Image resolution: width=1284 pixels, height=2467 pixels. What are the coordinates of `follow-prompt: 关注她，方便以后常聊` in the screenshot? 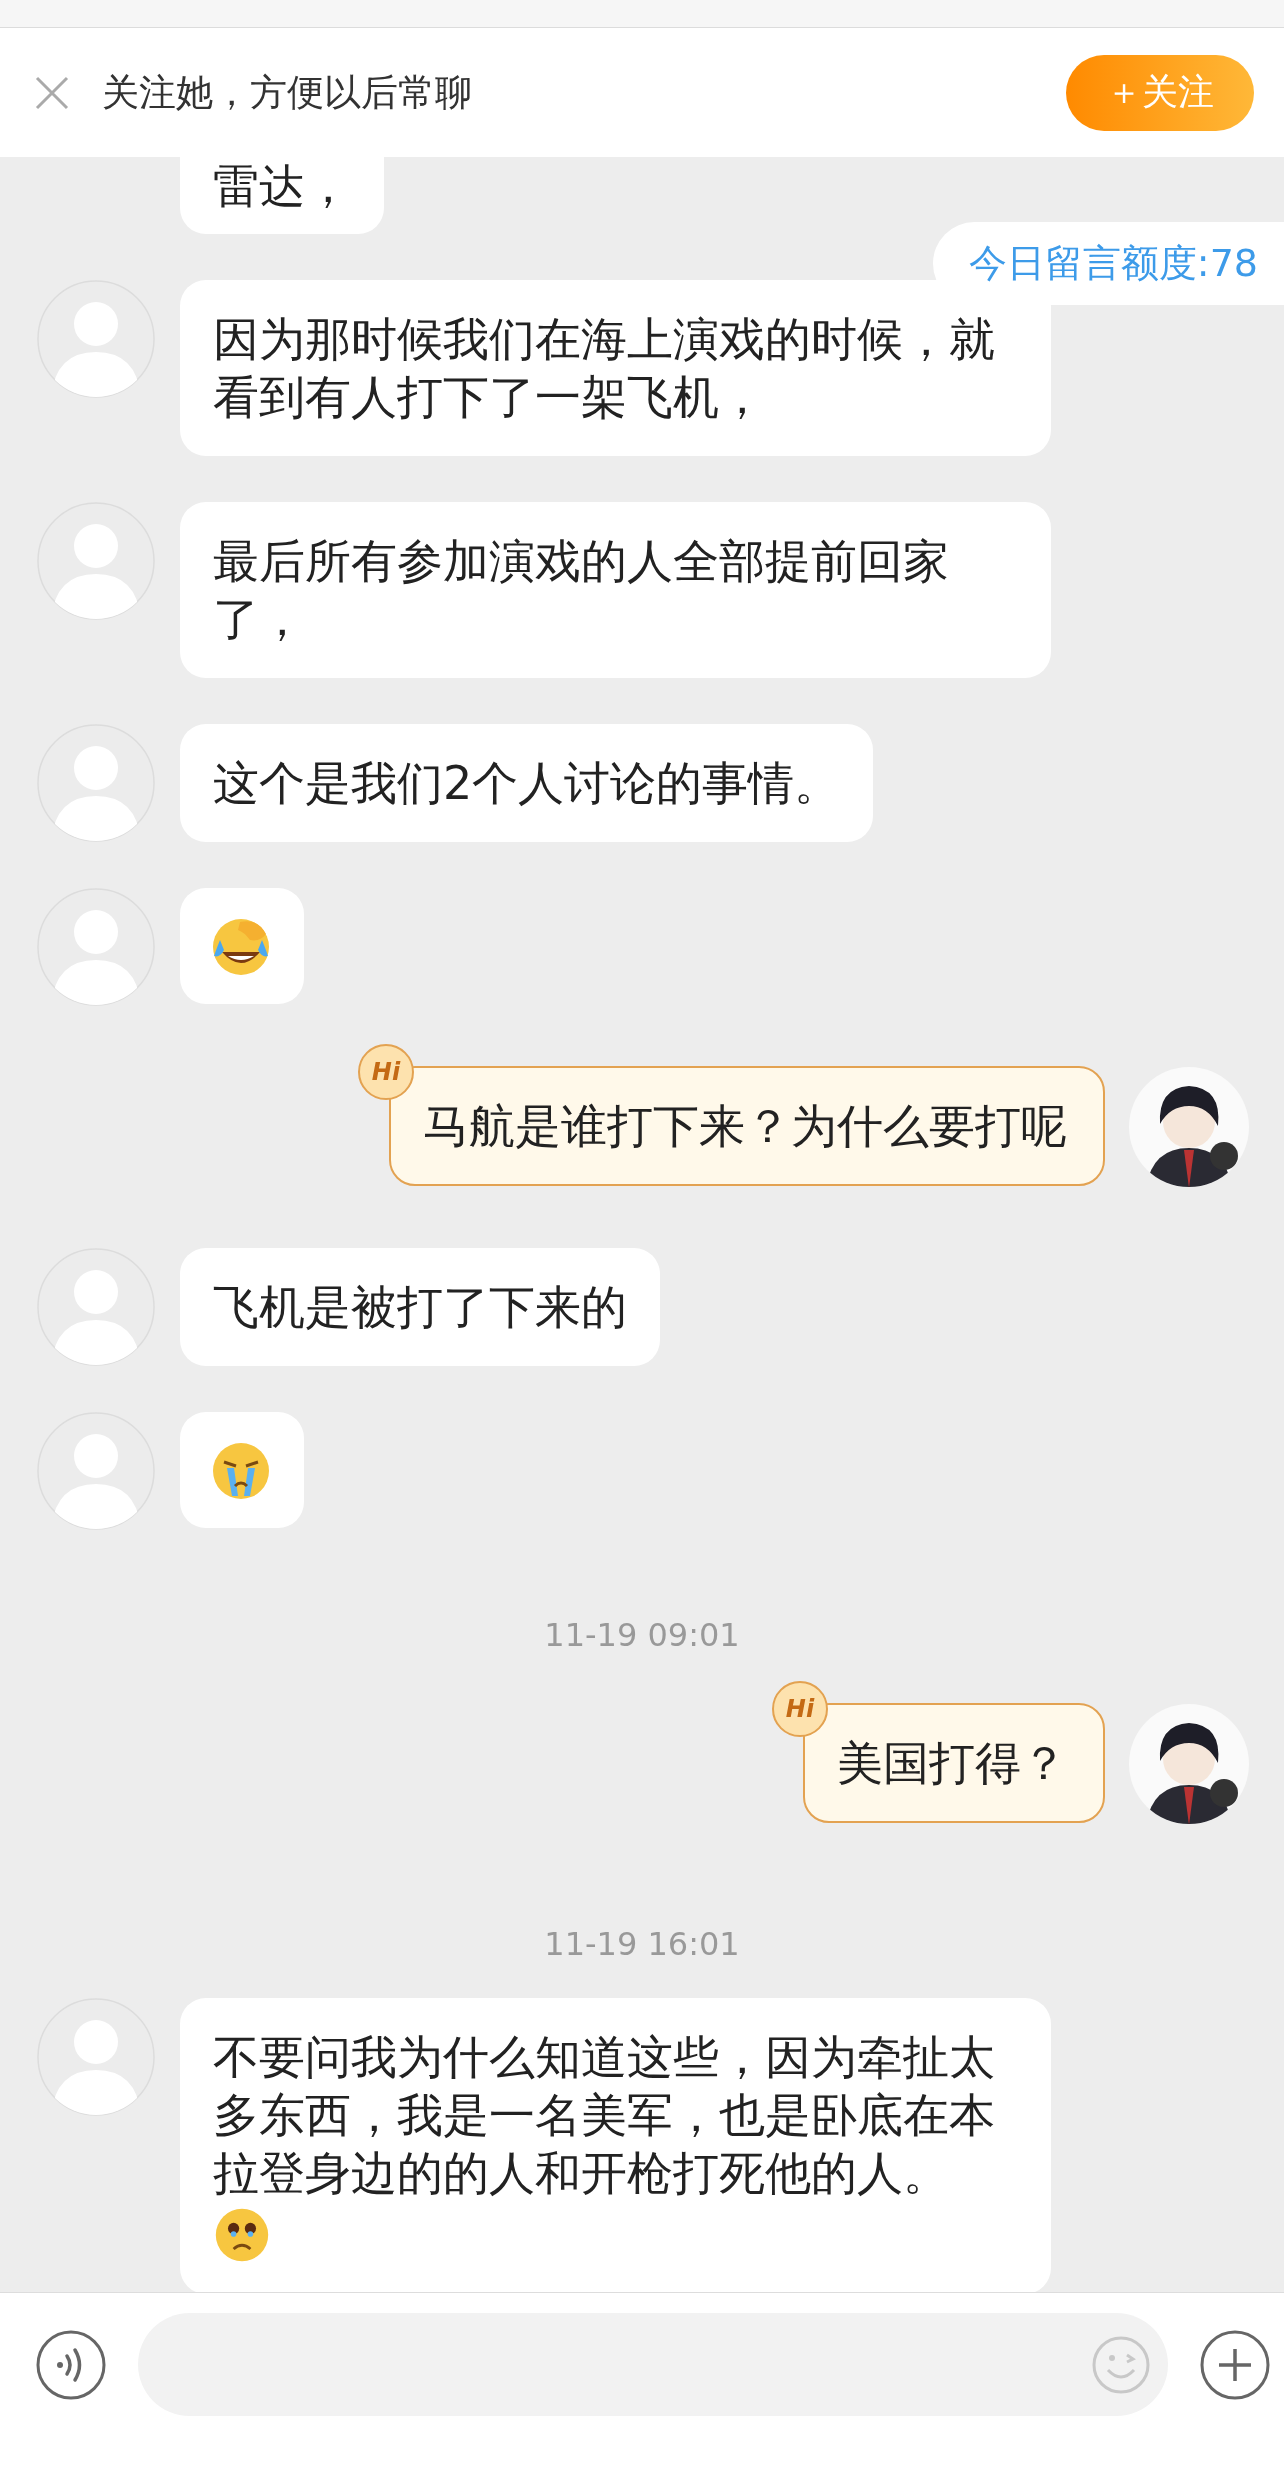 It's located at (287, 92).